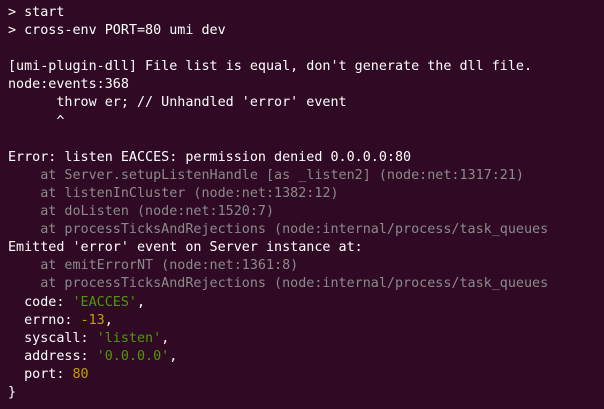  I want to click on terminal-line-prop-syscall: syscall: 'listen',, so click(306, 339).